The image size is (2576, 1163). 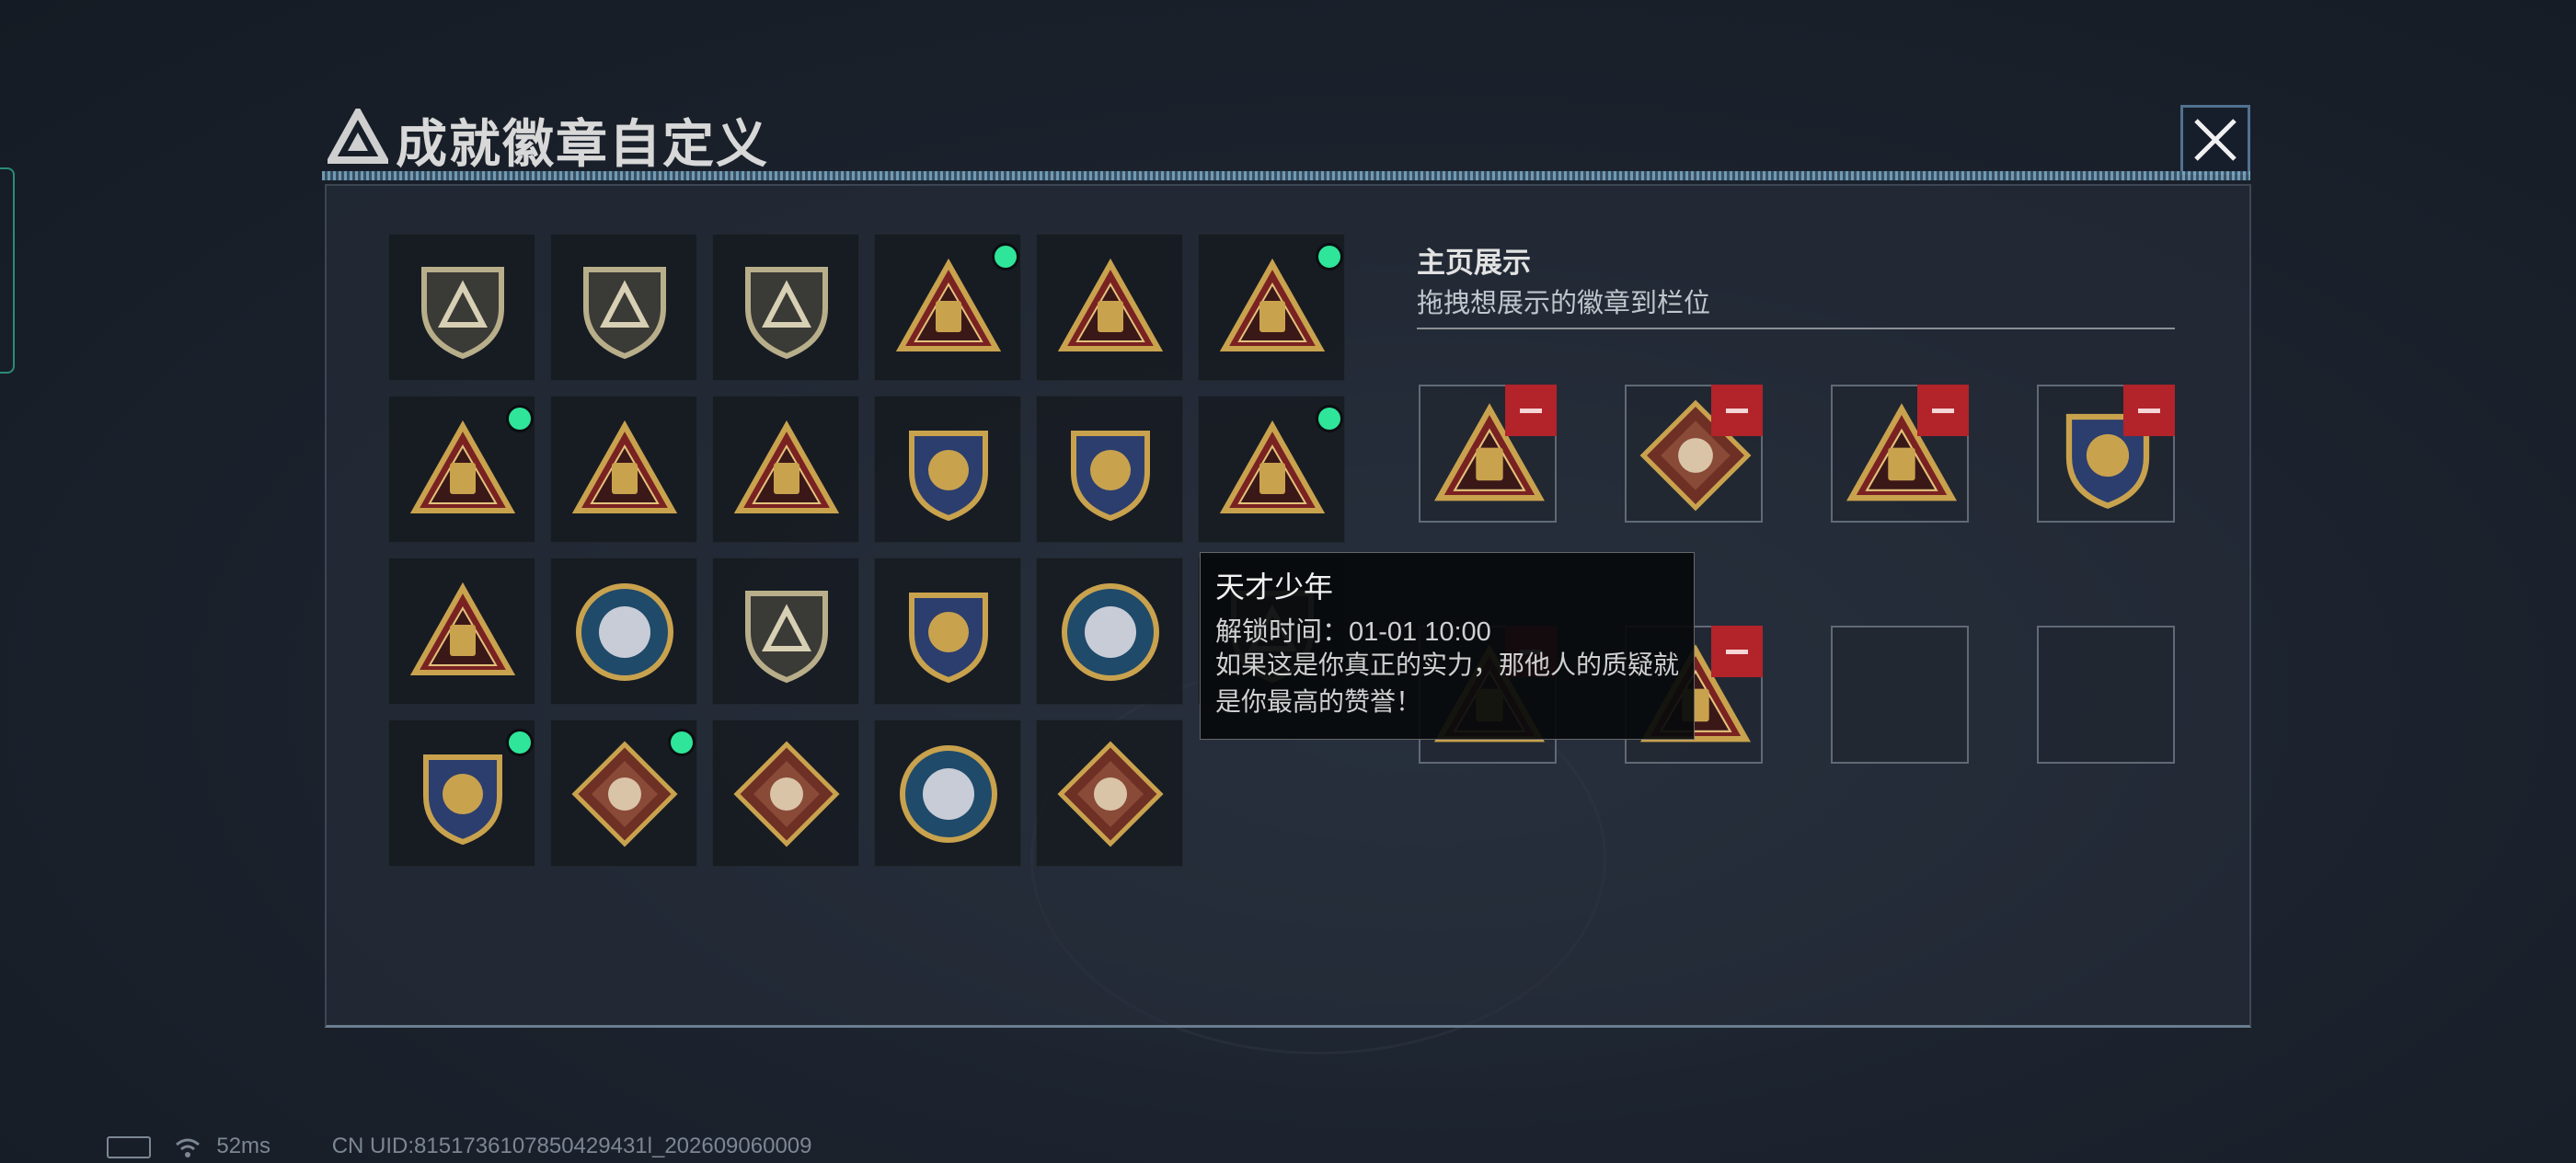 I want to click on star-medal-badge-icon, so click(x=624, y=632).